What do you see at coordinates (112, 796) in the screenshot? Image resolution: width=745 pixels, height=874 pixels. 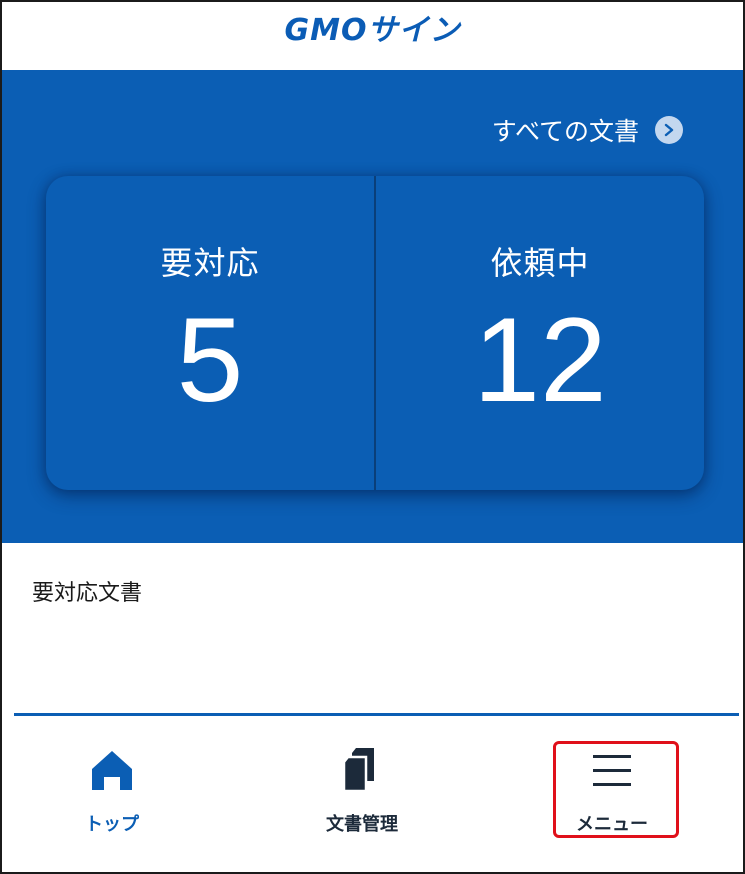 I see `nav-item-top: トップ` at bounding box center [112, 796].